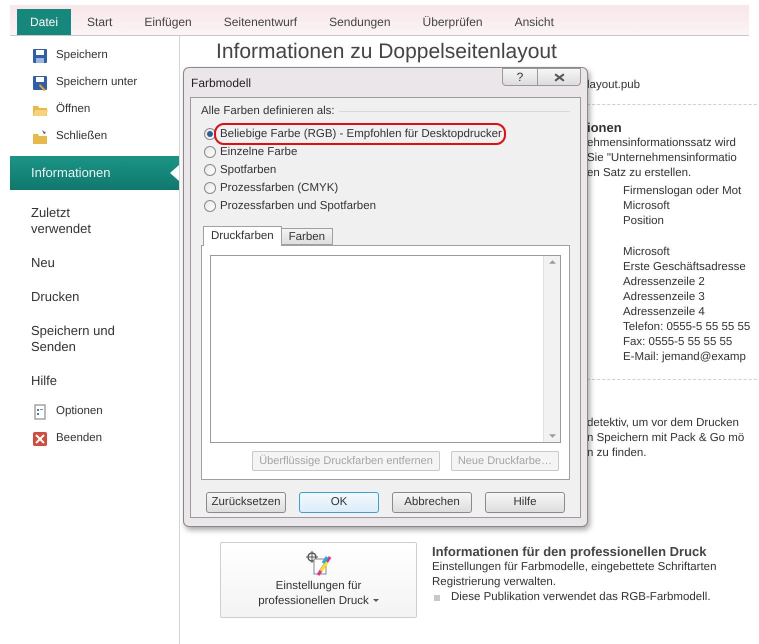  I want to click on radio-option: Prozessfarben und Spotfarben, so click(290, 206).